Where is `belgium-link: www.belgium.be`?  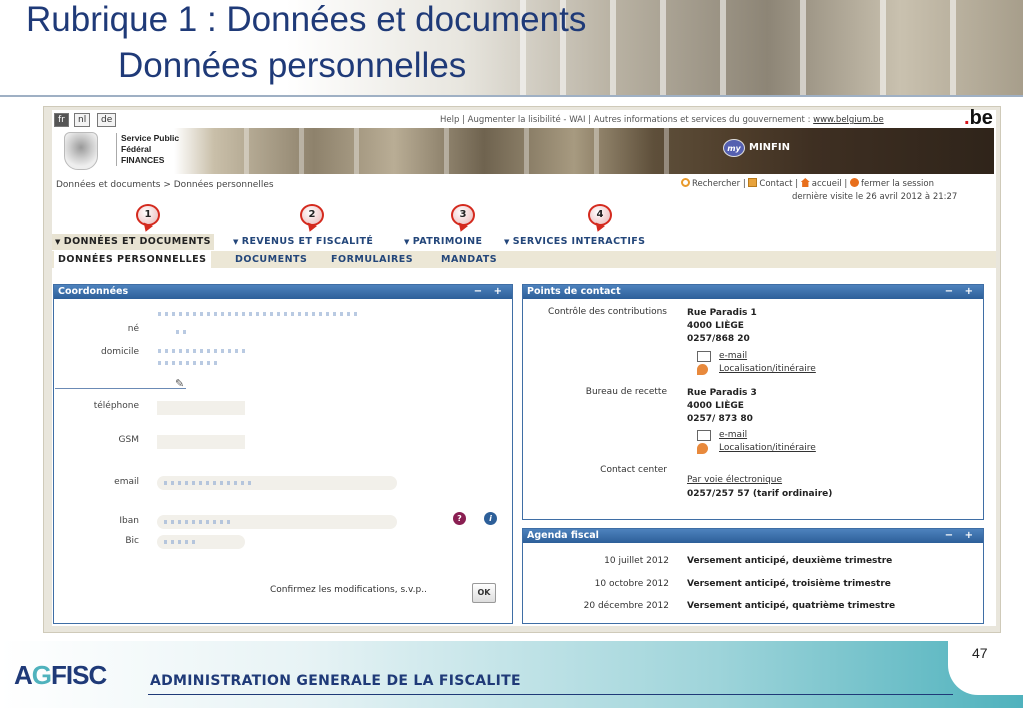
belgium-link: www.belgium.be is located at coordinates (848, 120).